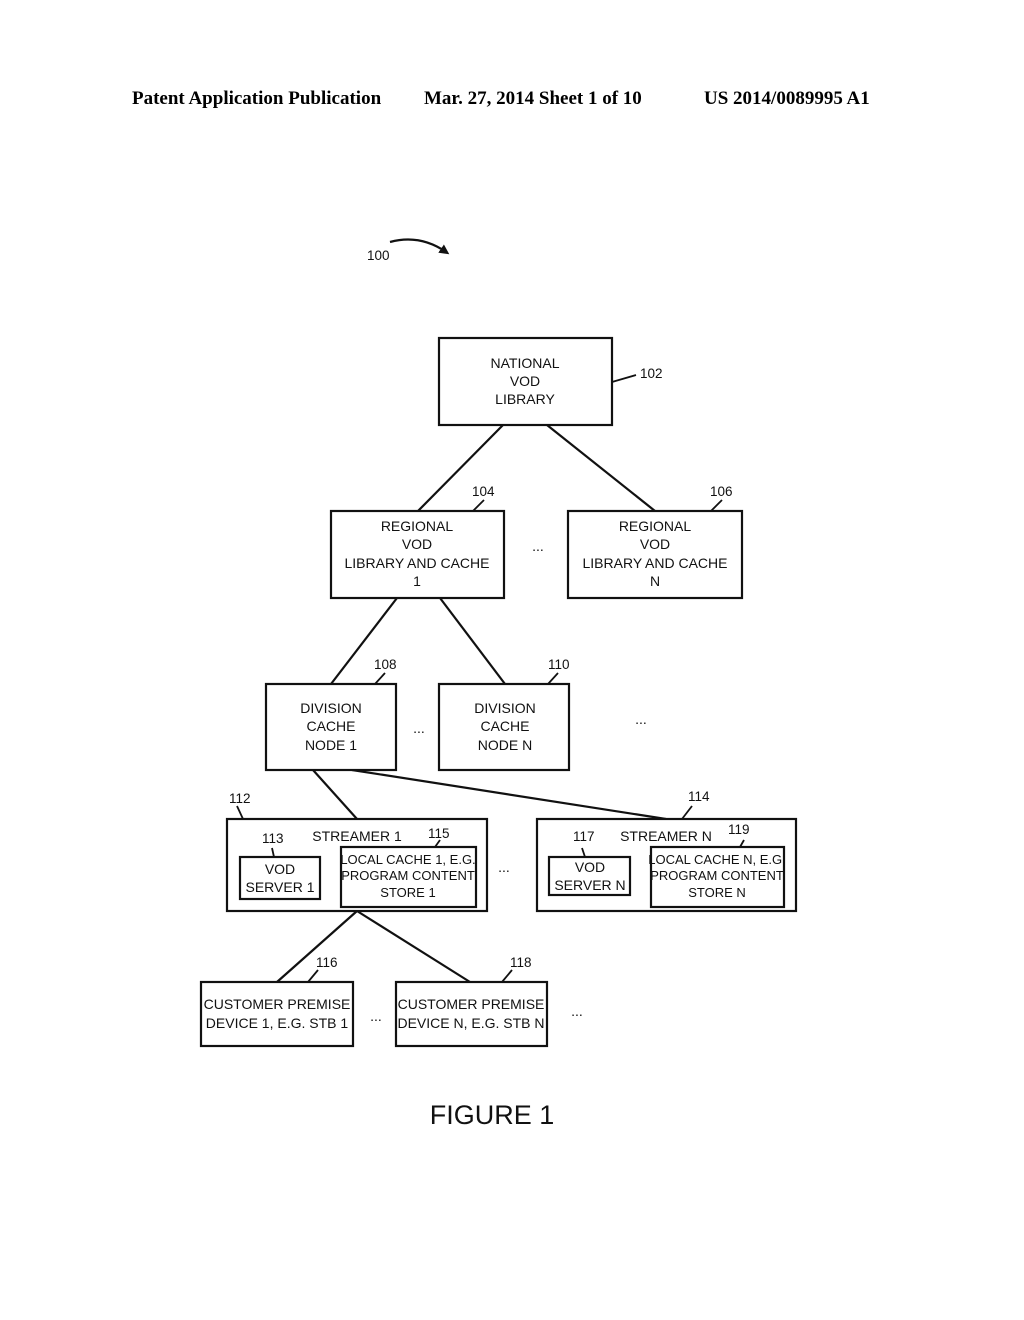 The image size is (1024, 1320). What do you see at coordinates (280, 869) in the screenshot?
I see `server1-line-1: VOD` at bounding box center [280, 869].